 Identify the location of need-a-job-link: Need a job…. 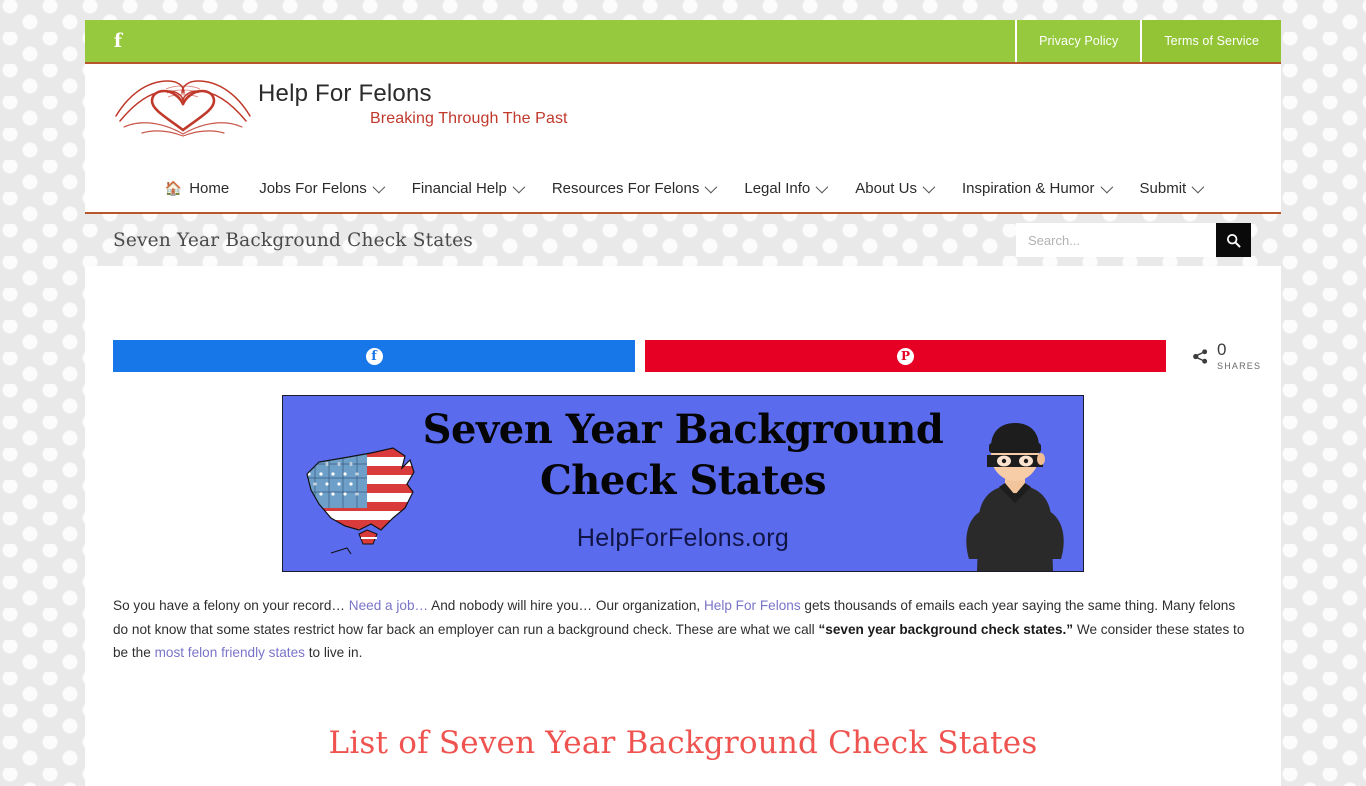
(388, 605).